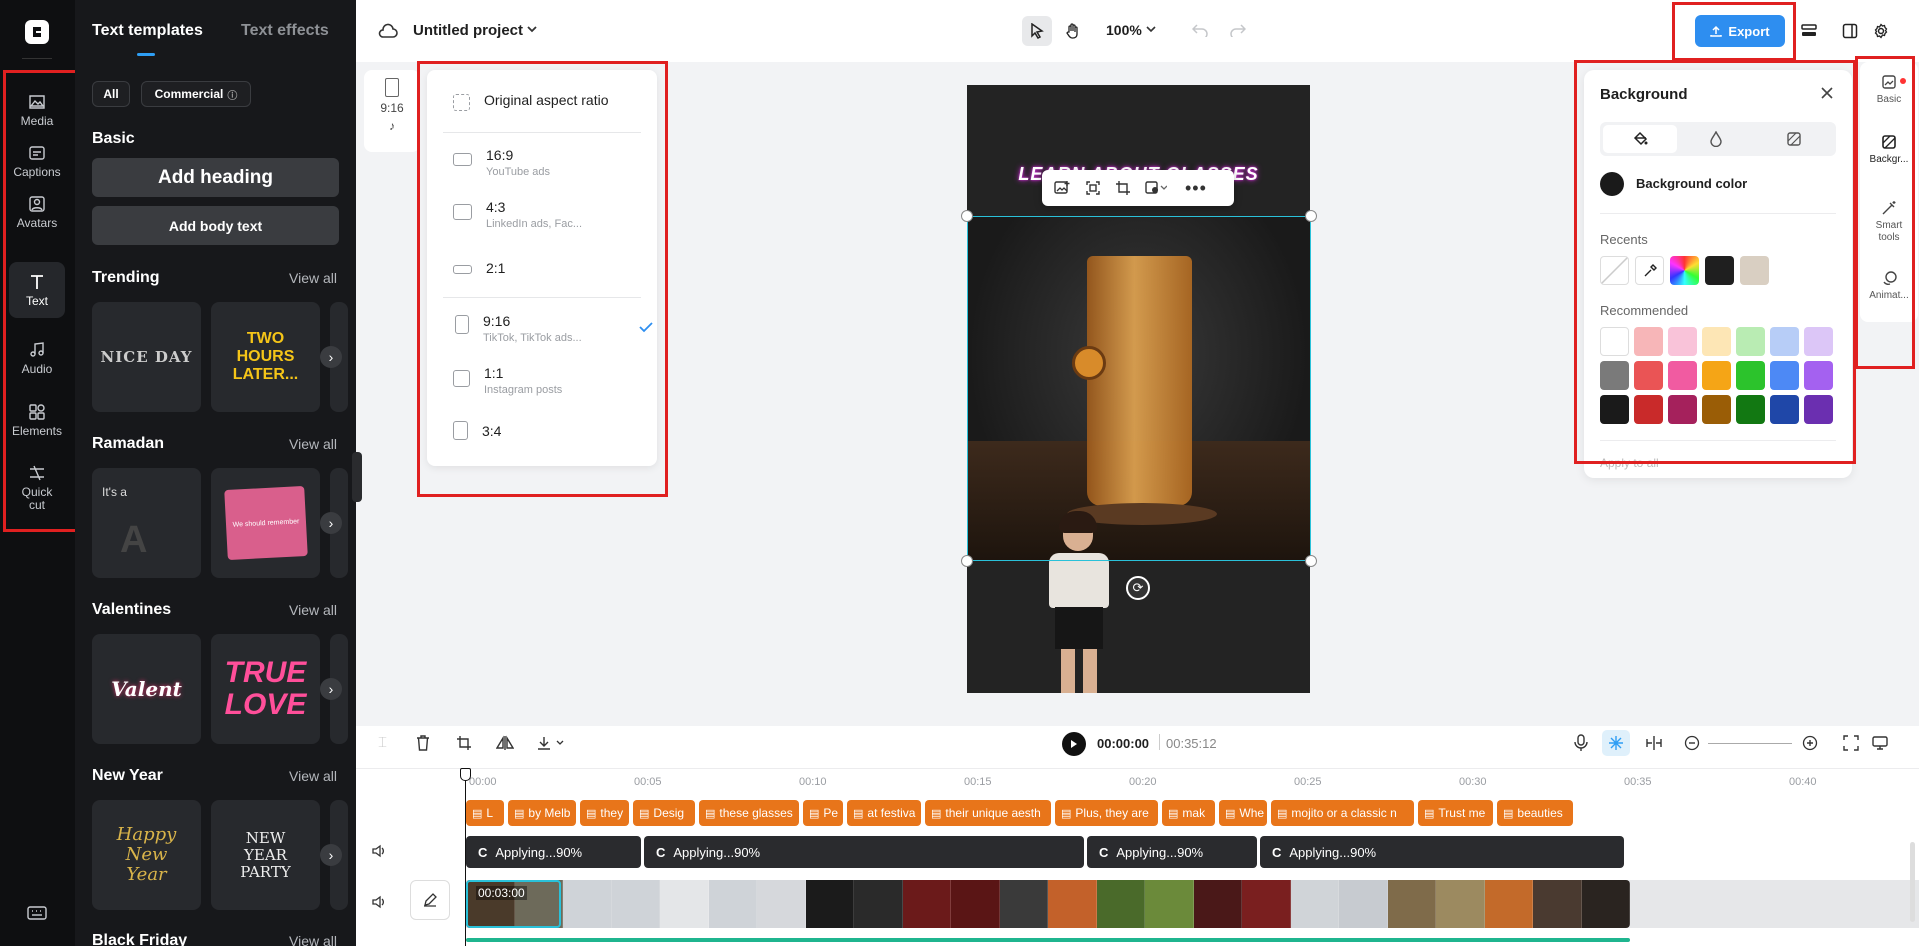 This screenshot has height=946, width=1919. What do you see at coordinates (1172, 852) in the screenshot?
I see `effect-clip: CApplying...90%` at bounding box center [1172, 852].